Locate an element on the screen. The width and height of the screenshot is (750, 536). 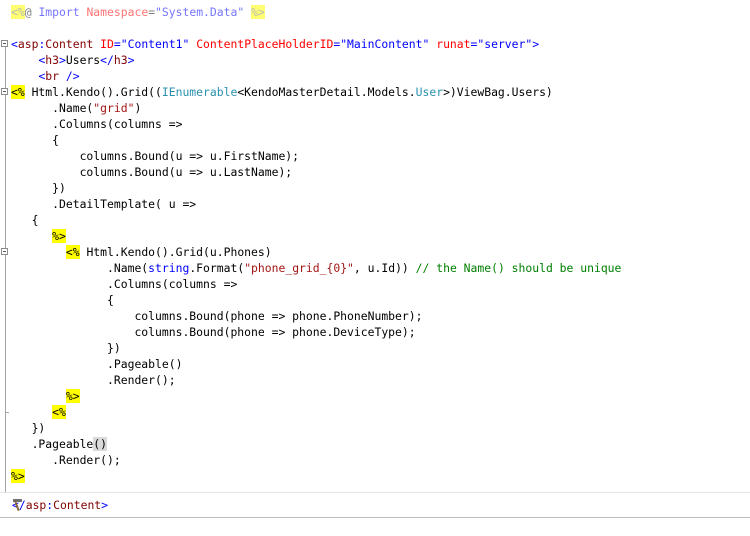
breadcrumb-token: asp is located at coordinates (36, 505).